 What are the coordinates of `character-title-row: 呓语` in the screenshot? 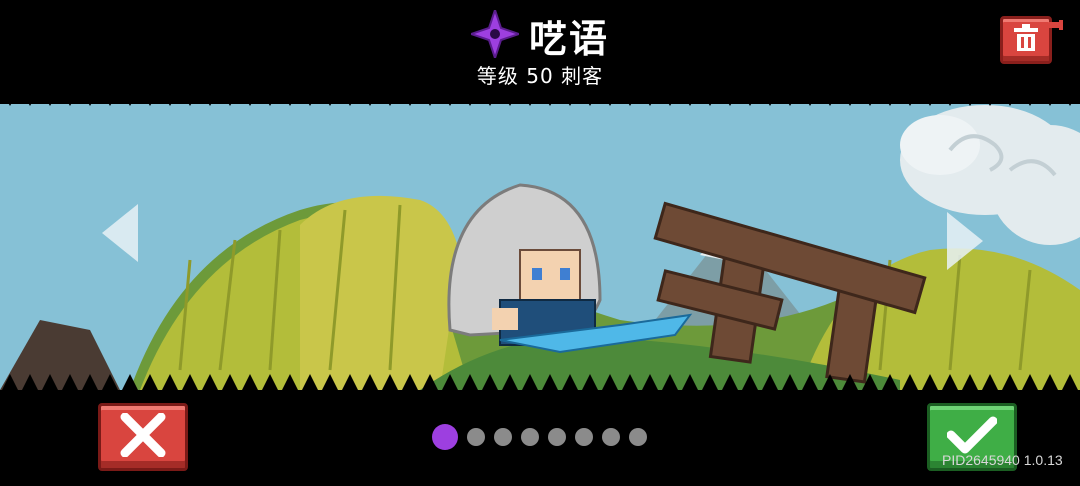 It's located at (540, 34).